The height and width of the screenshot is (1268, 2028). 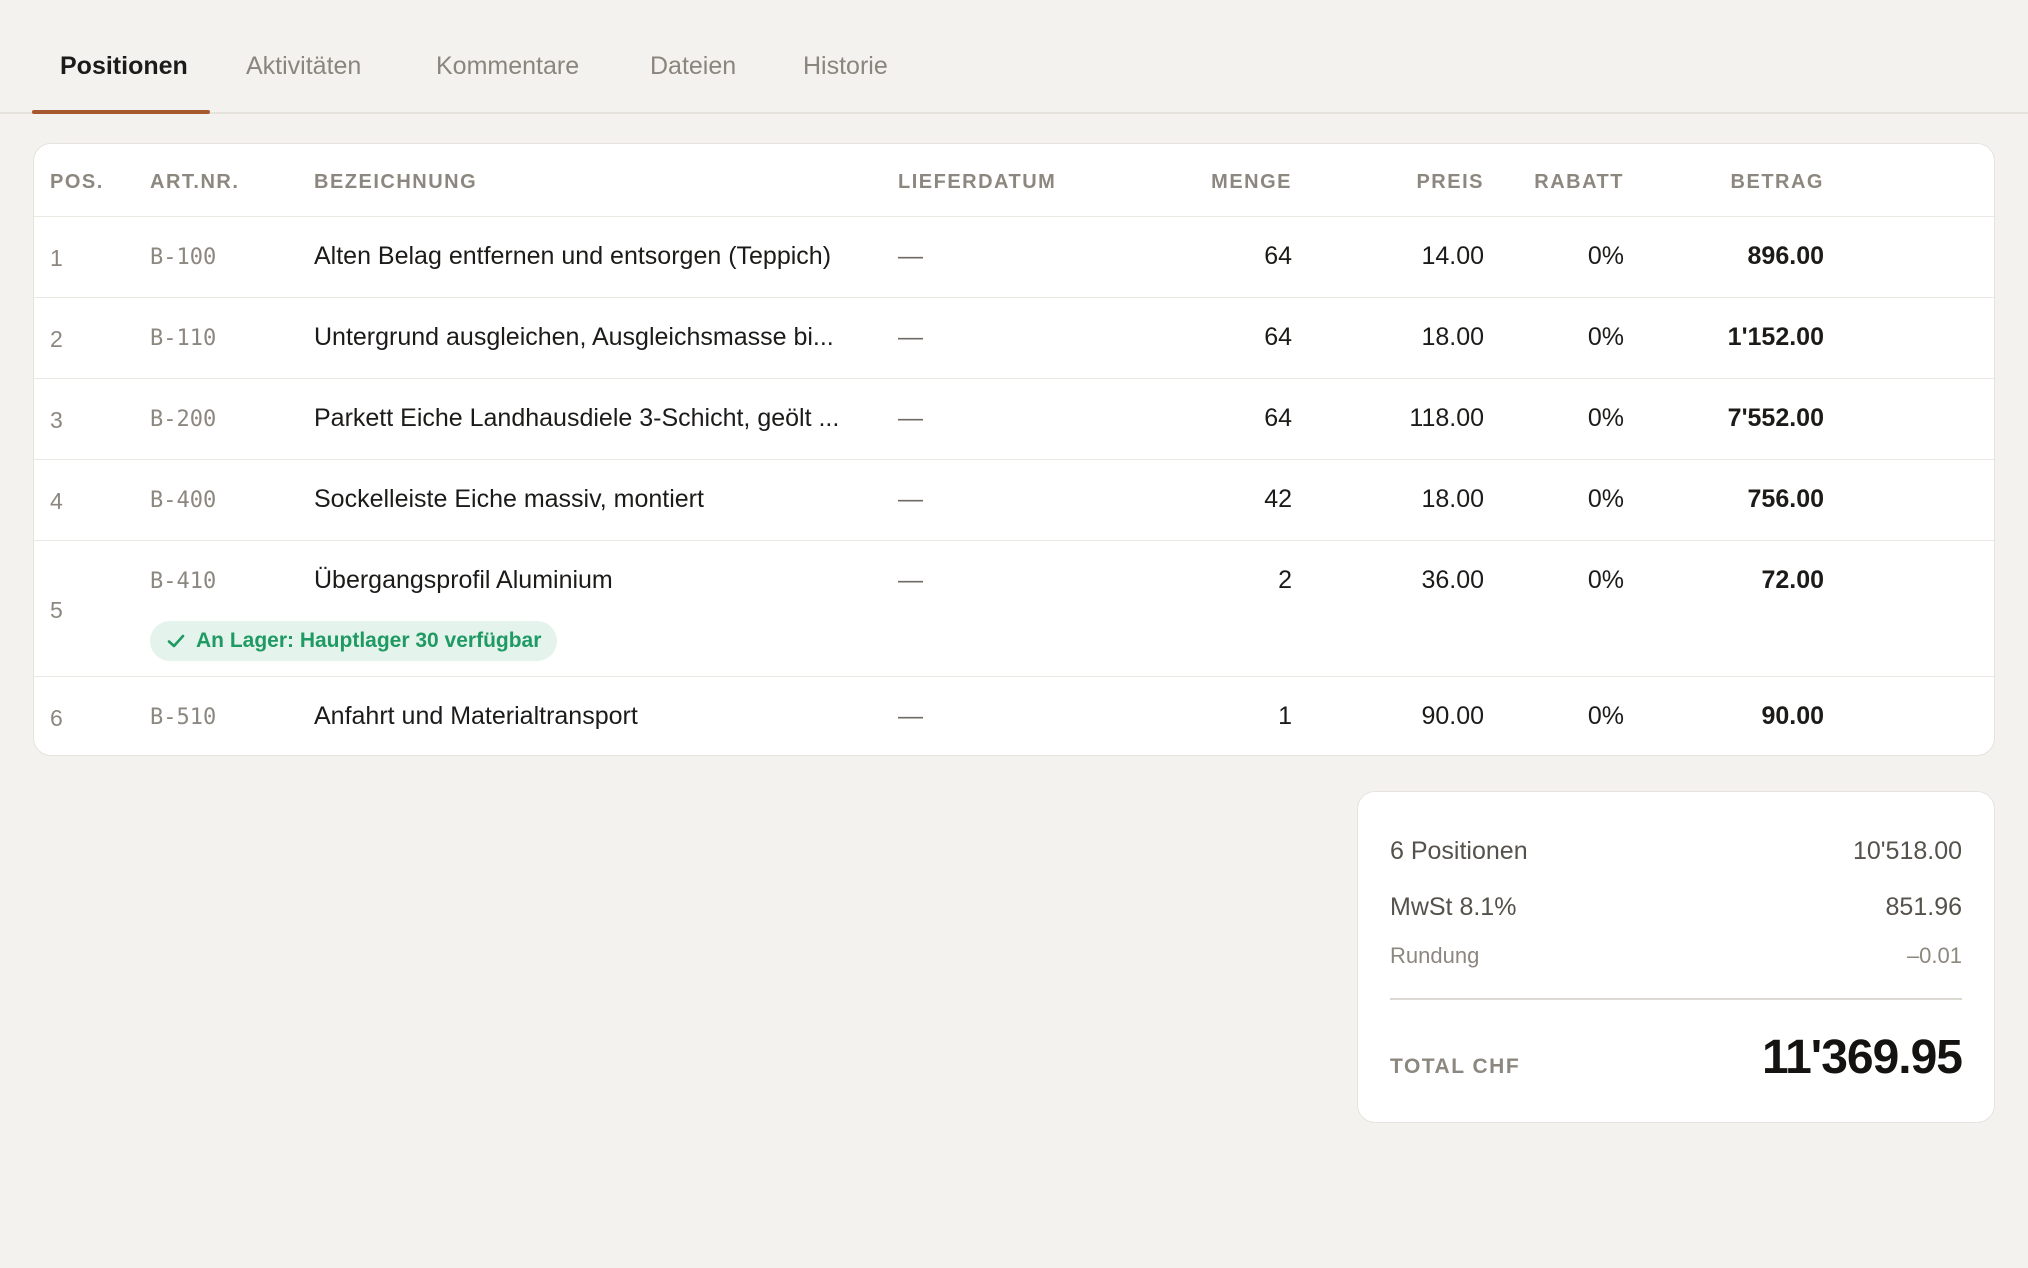 What do you see at coordinates (56, 420) in the screenshot?
I see `row-pos: 3` at bounding box center [56, 420].